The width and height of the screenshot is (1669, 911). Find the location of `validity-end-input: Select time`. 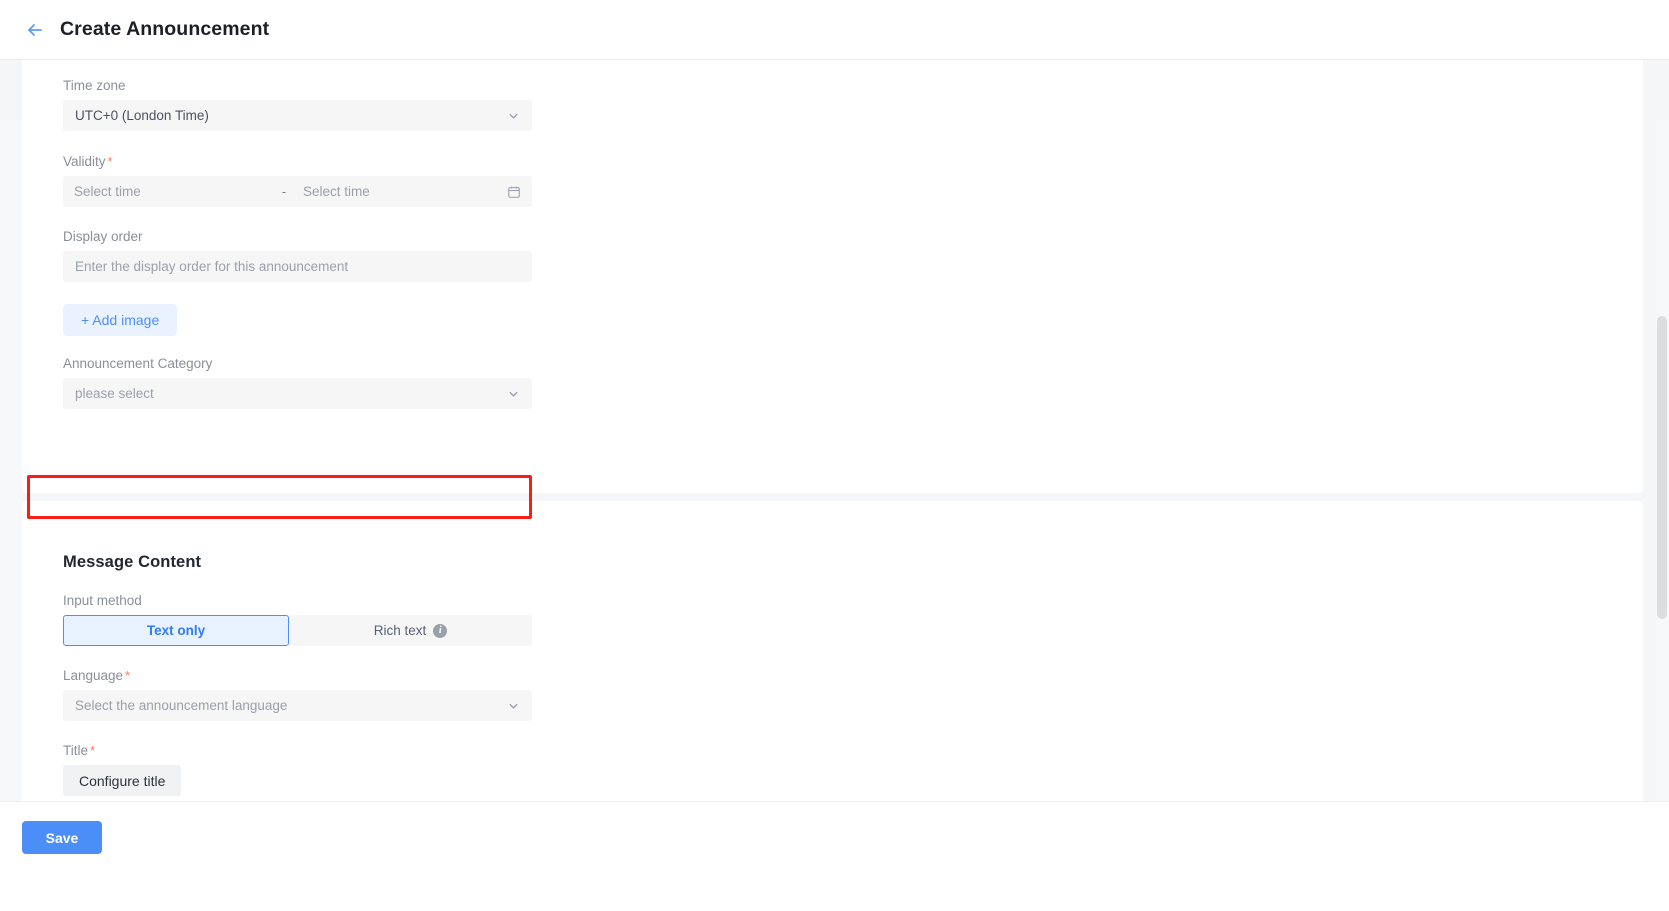

validity-end-input: Select time is located at coordinates (331, 191).